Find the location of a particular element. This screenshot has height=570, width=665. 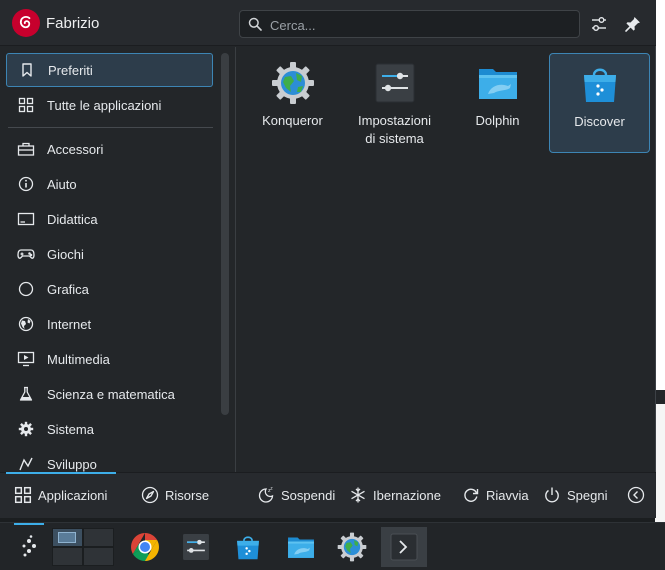

sidebar-item-internet: Internet is located at coordinates (109, 324).